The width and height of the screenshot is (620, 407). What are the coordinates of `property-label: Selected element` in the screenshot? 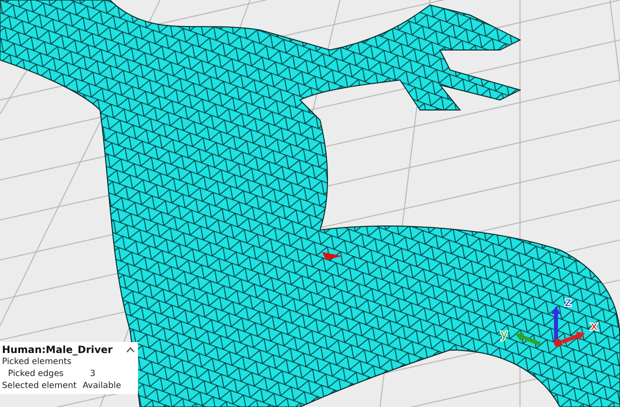 It's located at (39, 386).